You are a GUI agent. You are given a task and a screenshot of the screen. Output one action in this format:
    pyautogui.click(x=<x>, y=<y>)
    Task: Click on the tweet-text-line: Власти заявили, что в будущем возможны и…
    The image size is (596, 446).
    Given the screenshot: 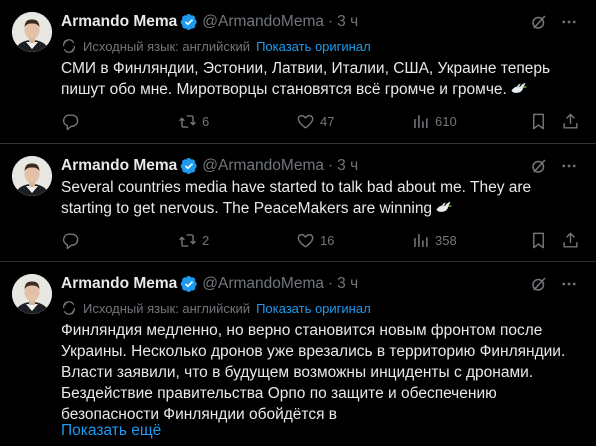 What is the action you would take?
    pyautogui.click(x=297, y=372)
    